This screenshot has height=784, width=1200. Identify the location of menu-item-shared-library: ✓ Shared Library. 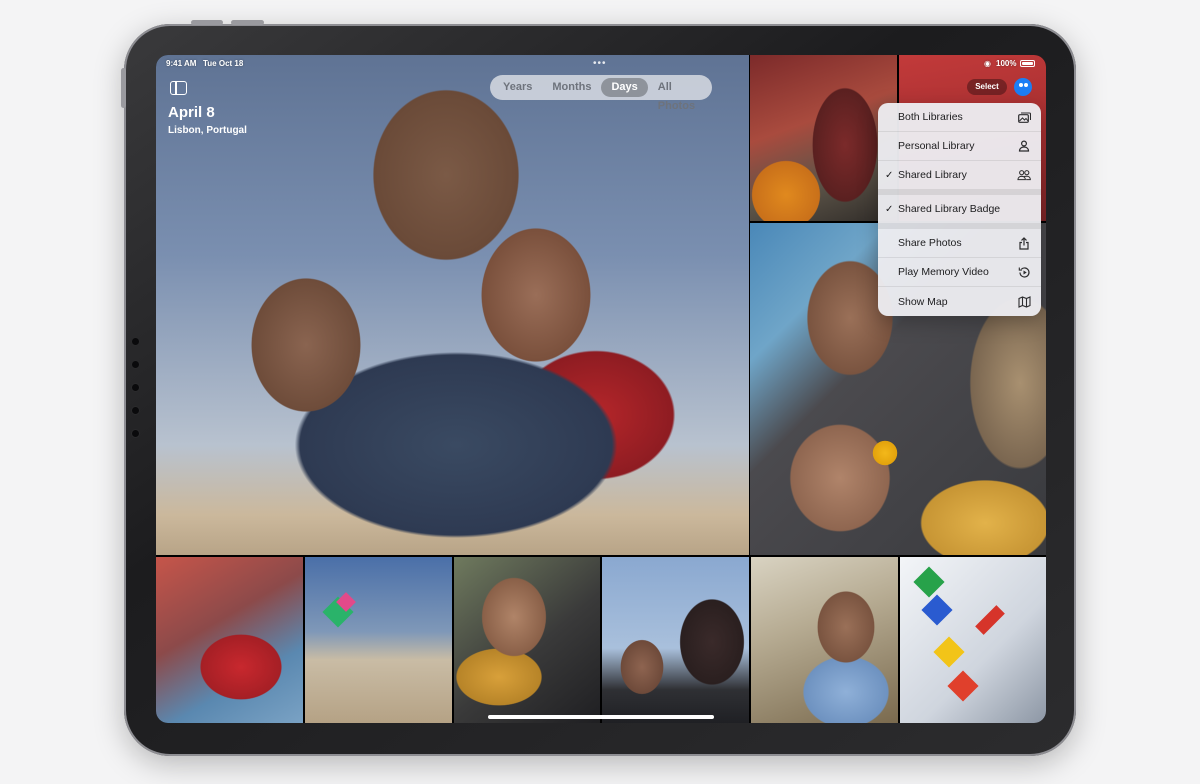
(959, 175).